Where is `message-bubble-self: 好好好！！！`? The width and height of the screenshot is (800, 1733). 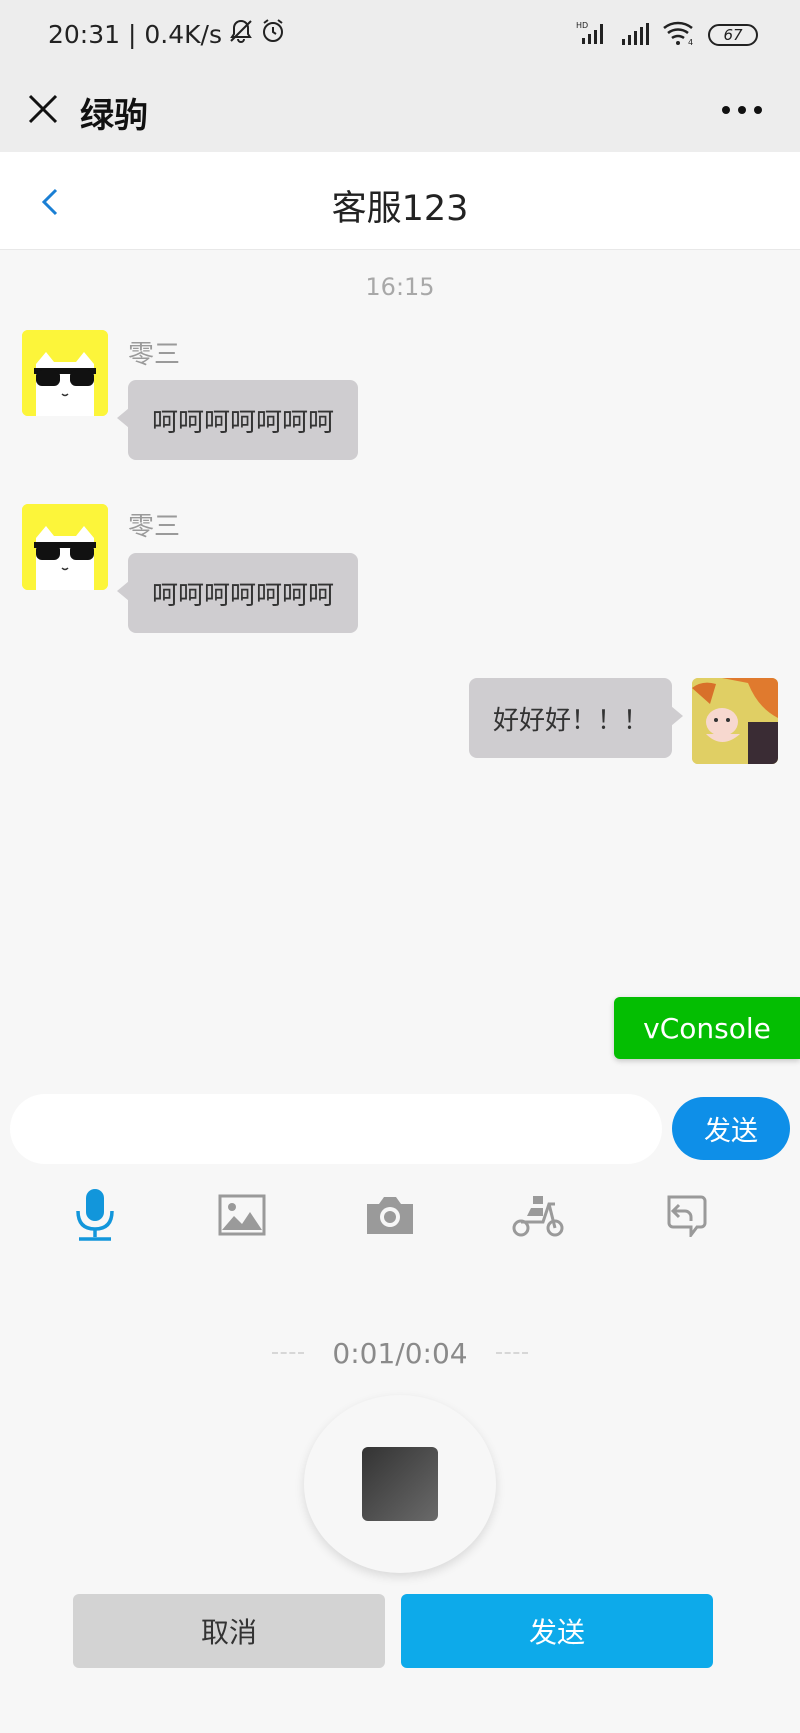 message-bubble-self: 好好好！！！ is located at coordinates (576, 718).